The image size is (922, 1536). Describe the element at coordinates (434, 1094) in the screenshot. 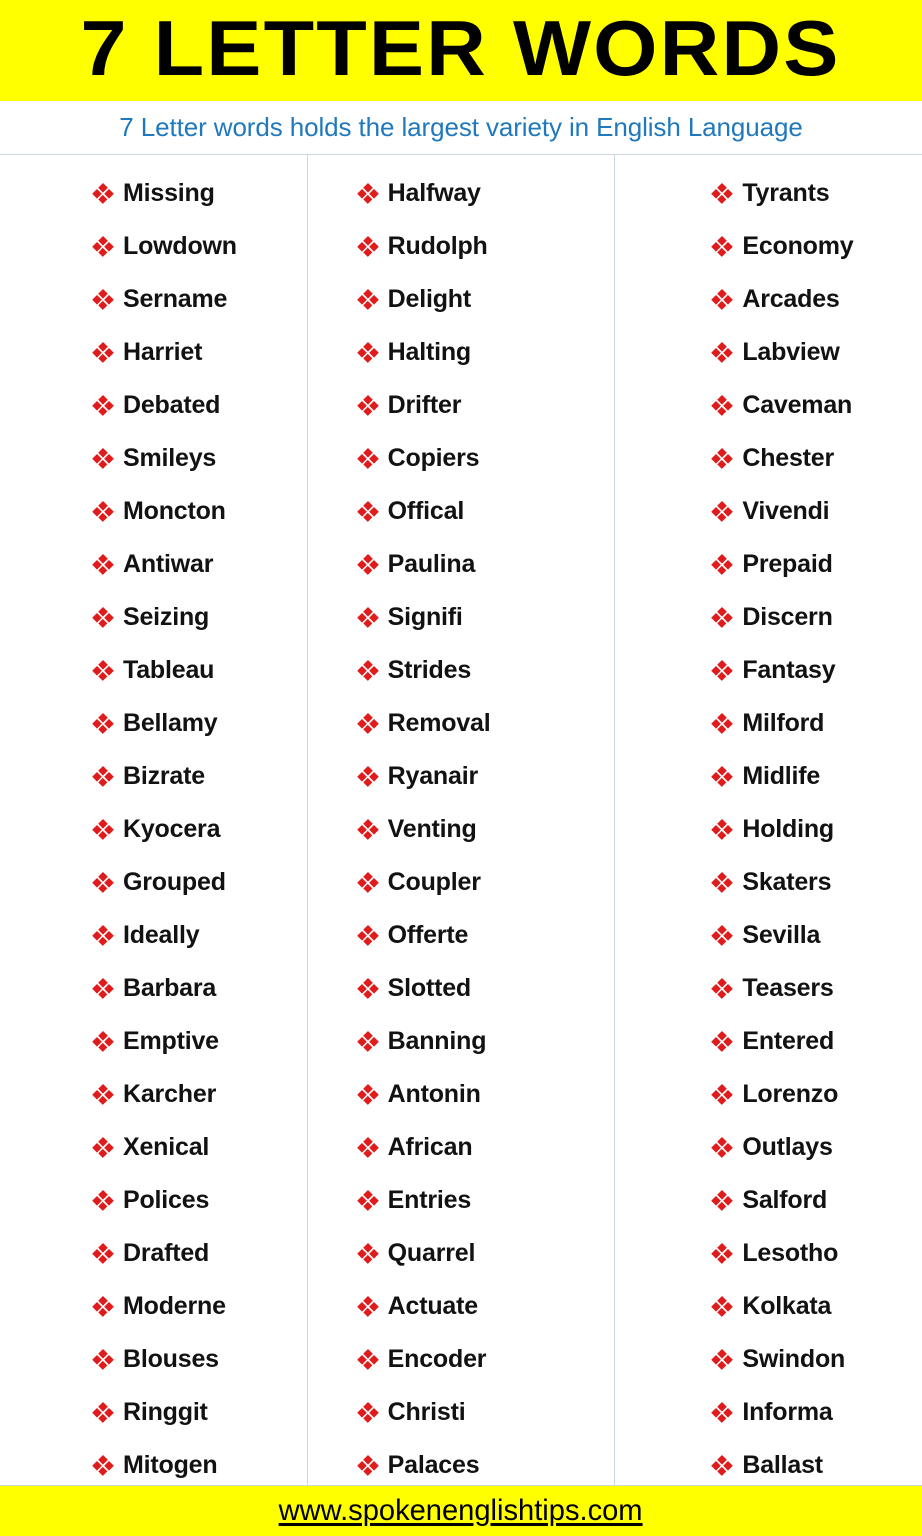

I see `word-label: Antonin` at that location.